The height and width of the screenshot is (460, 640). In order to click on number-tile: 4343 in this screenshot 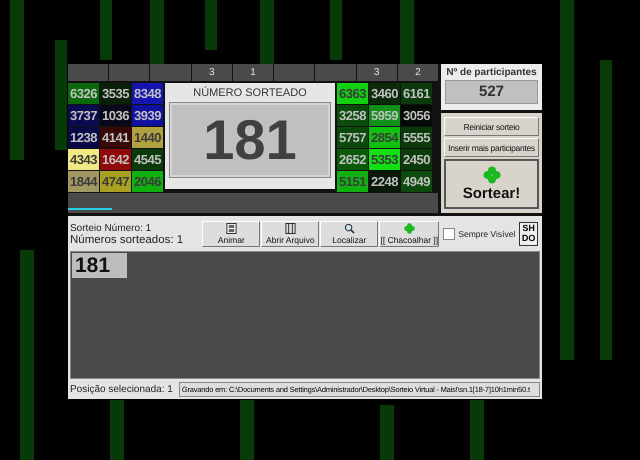, I will do `click(83, 159)`.